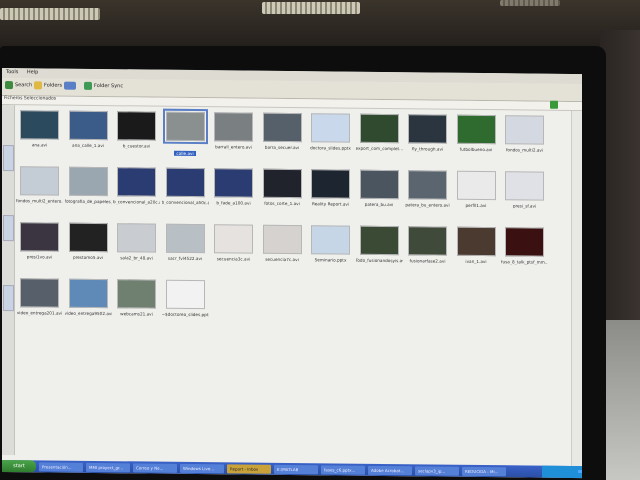 The width and height of the screenshot is (640, 480). I want to click on search-icon, so click(9, 85).